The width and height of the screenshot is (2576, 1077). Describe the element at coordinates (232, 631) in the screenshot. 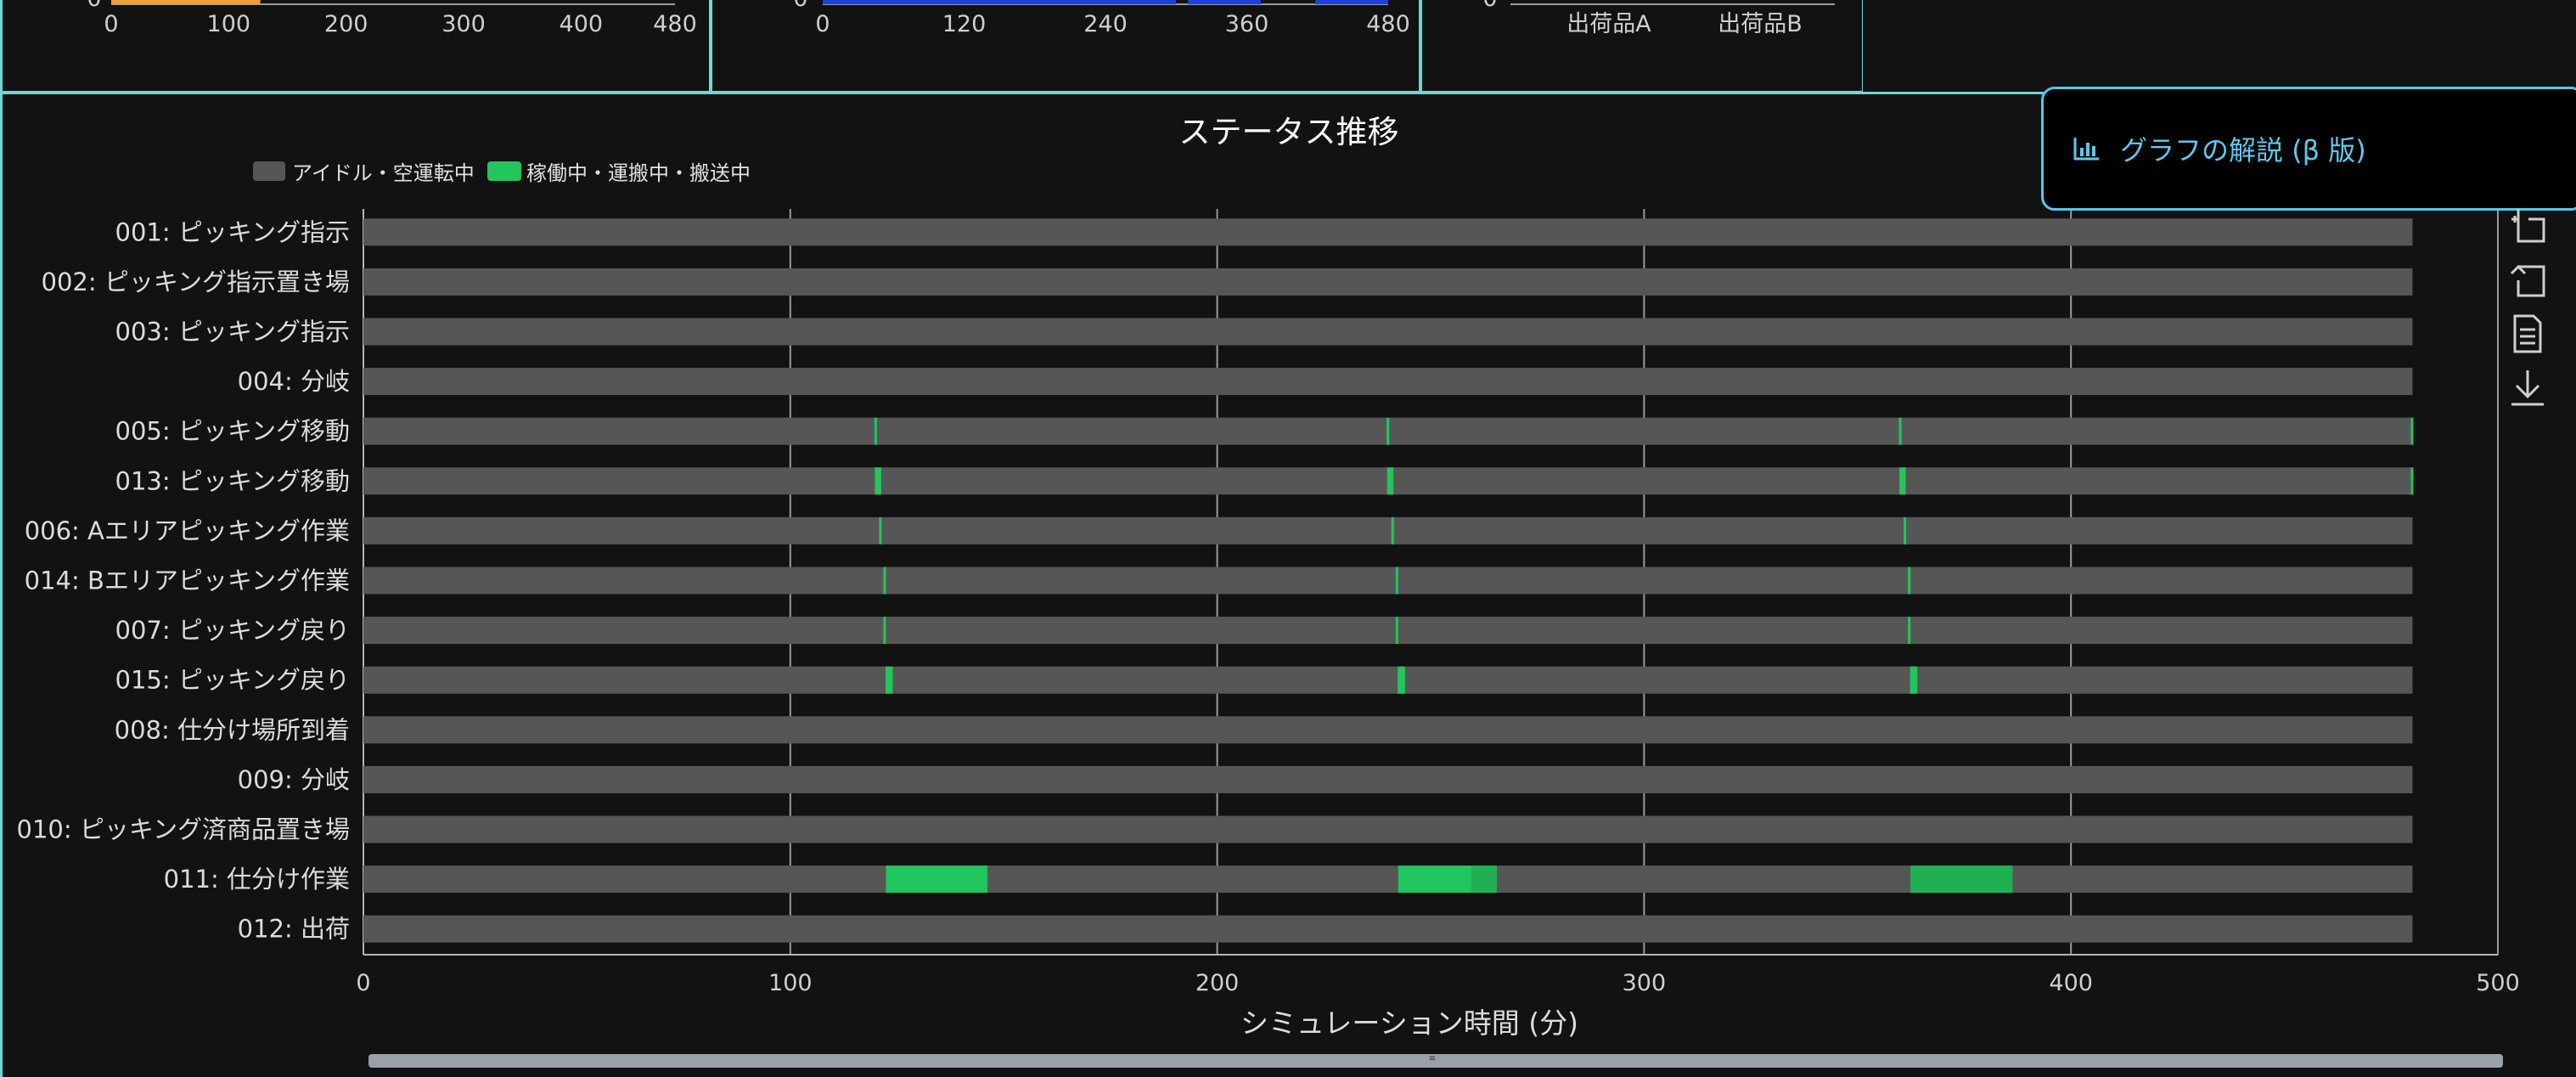

I see `y-category-label: 007: ピッキング戻り` at that location.